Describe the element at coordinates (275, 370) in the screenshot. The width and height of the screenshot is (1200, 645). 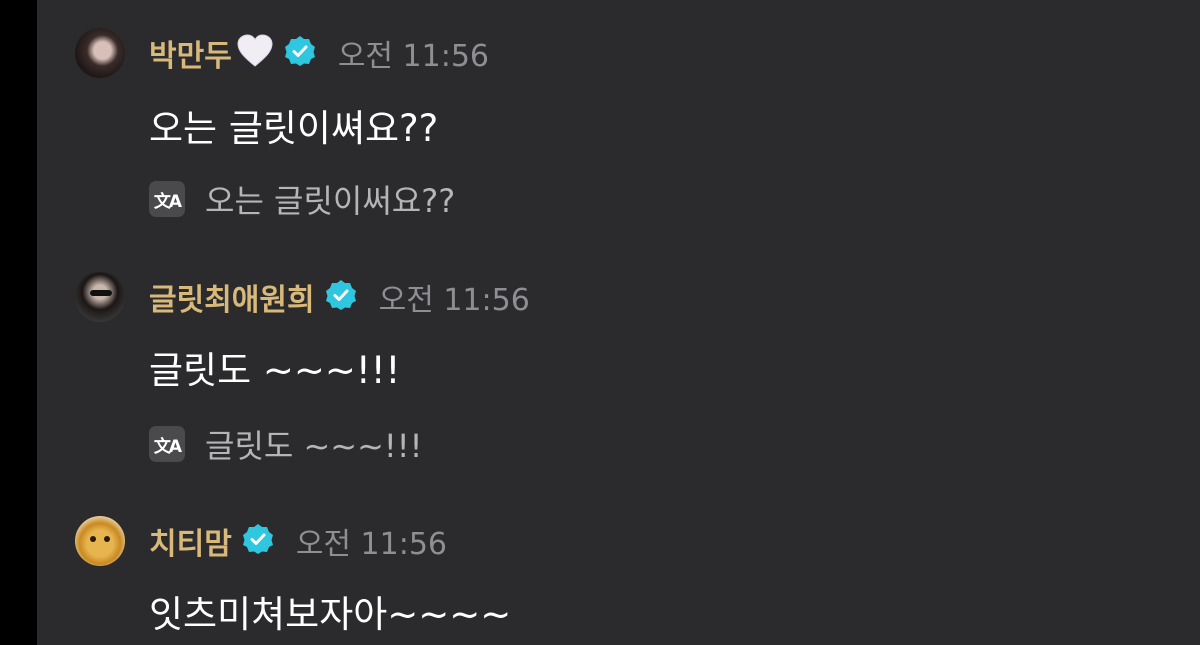
I see `message-text: 글릿도 ~~~!!!` at that location.